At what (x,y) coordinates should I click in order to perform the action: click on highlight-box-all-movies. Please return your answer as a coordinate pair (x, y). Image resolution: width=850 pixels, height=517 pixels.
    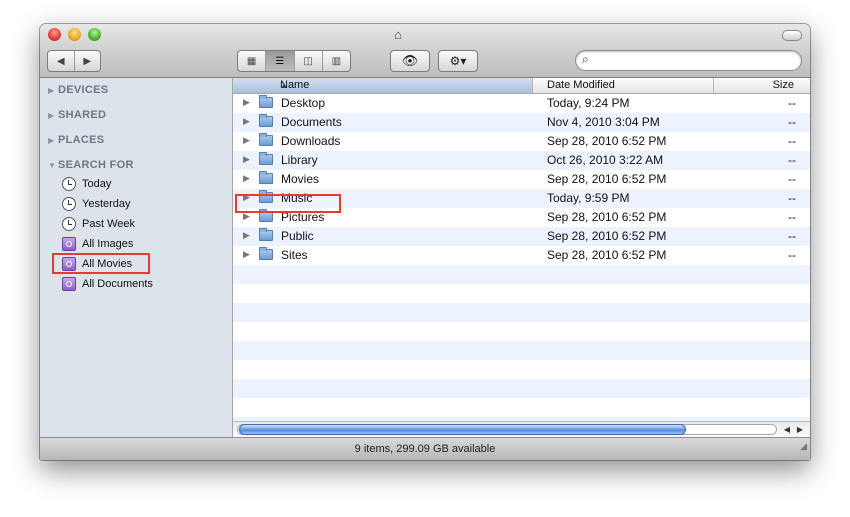
    Looking at the image, I should click on (101, 263).